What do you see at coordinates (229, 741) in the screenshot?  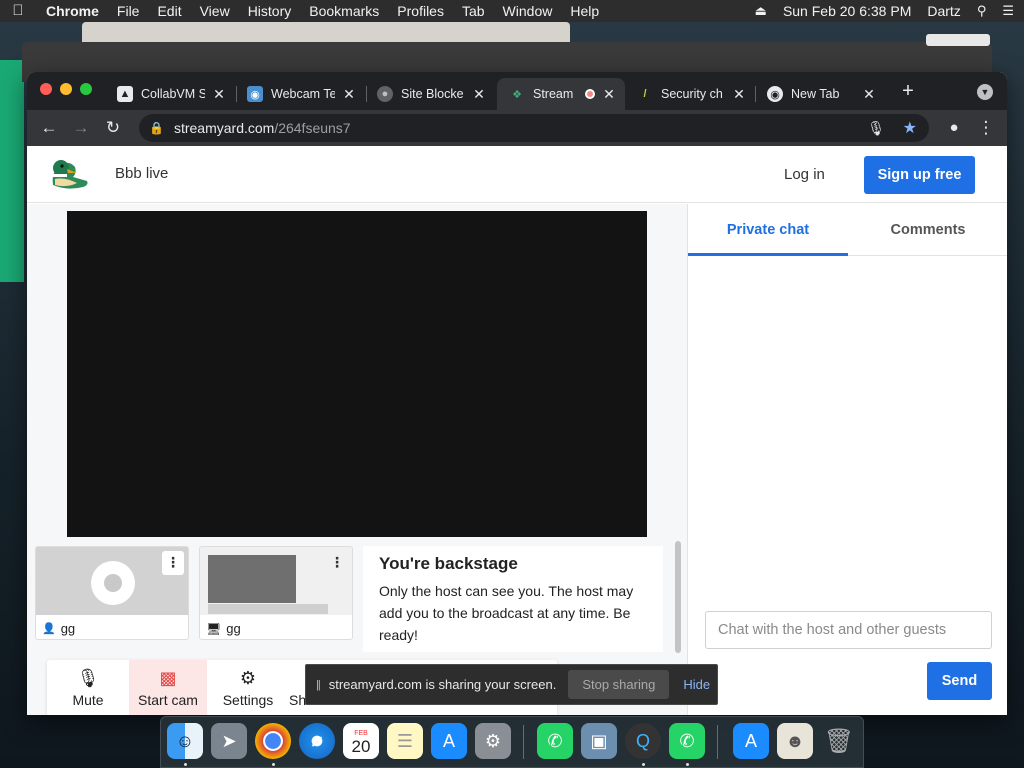 I see `launchpad-icon: ➤` at bounding box center [229, 741].